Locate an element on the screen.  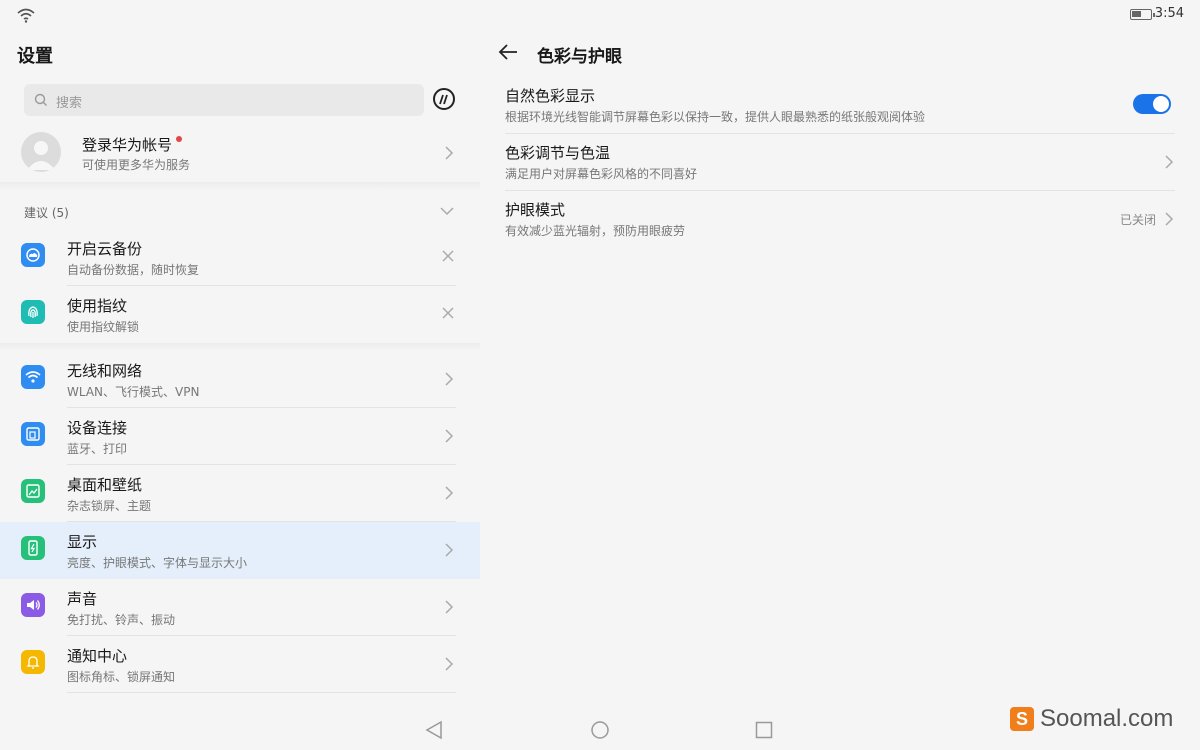
eye-comfort-row: 护眼模式 有效减少蓝光辐射，预防用眼疲劳 已关闭 is located at coordinates (840, 219).